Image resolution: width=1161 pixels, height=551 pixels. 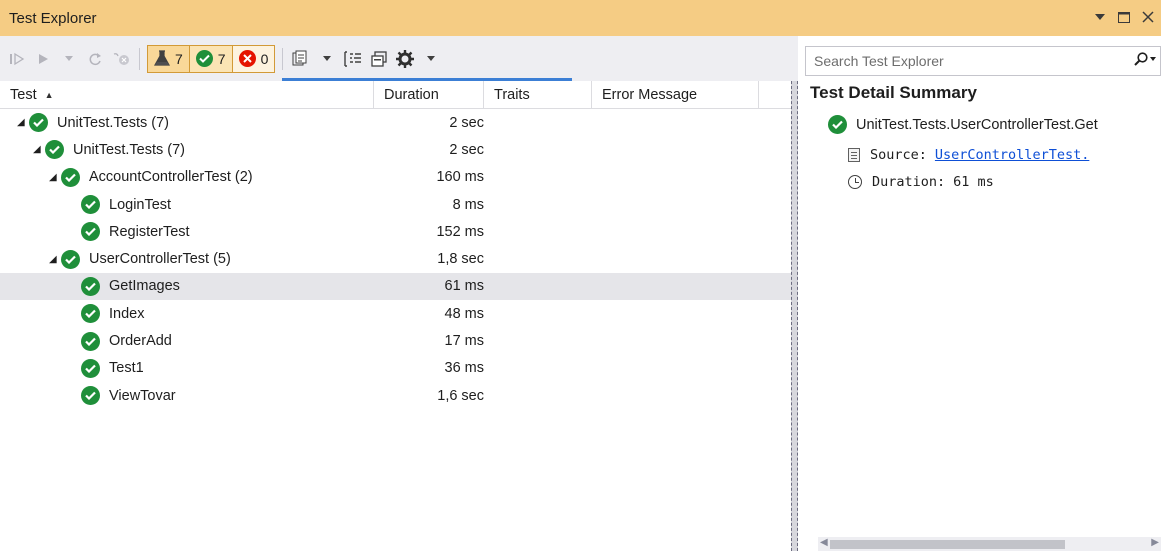 What do you see at coordinates (464, 313) in the screenshot?
I see `test-duration: 48 ms` at bounding box center [464, 313].